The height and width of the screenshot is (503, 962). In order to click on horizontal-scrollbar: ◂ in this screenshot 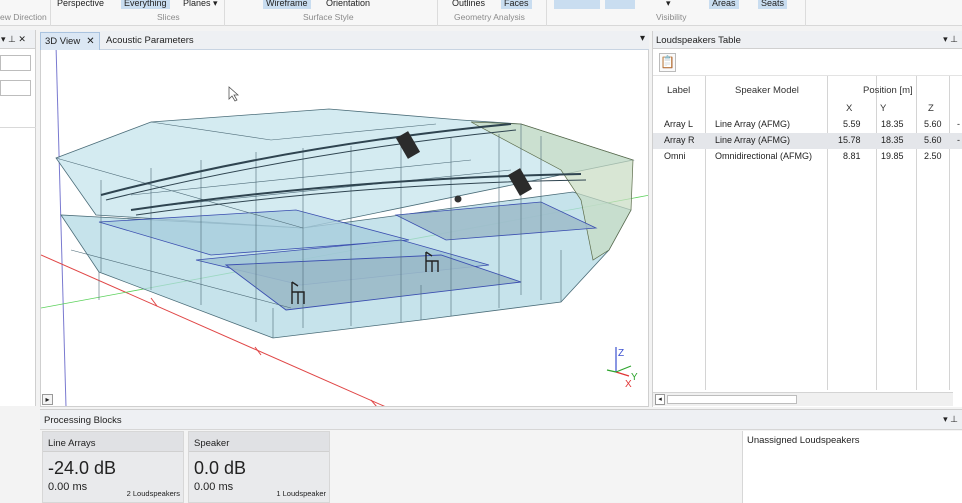, I will do `click(803, 399)`.